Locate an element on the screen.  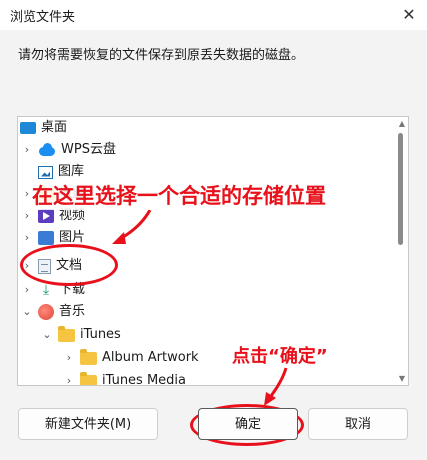
title-bar: 浏览文件夹 ✕ is located at coordinates (213, 15).